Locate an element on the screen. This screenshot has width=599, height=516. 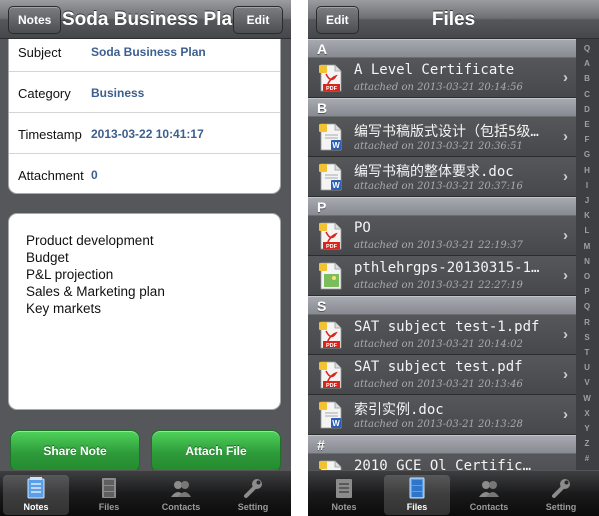
file-name: 编写书稿的整体要求.doc is located at coordinates (434, 172).